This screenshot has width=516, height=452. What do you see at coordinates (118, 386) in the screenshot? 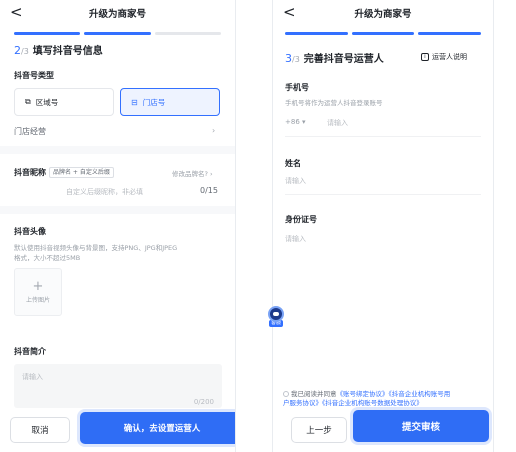
I see `intro-textarea: 请输入 0/200` at bounding box center [118, 386].